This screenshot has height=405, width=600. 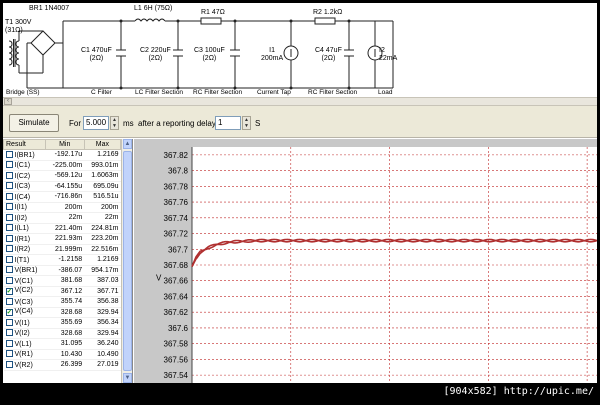 I want to click on y-tick-label: 367.8, so click(x=178, y=171).